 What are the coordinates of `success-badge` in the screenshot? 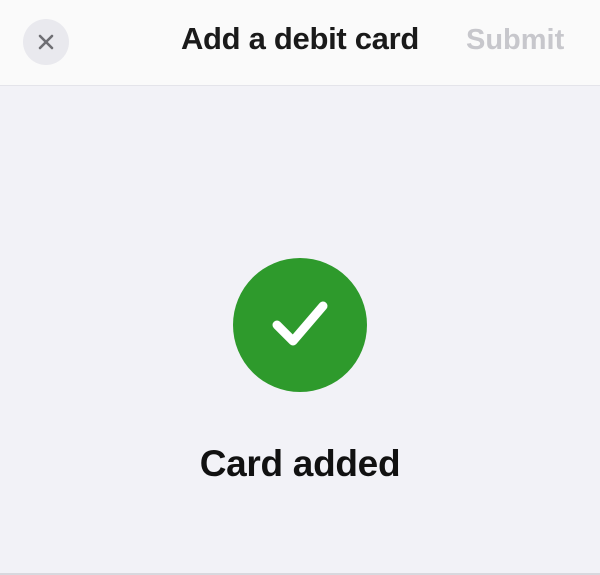 It's located at (300, 325).